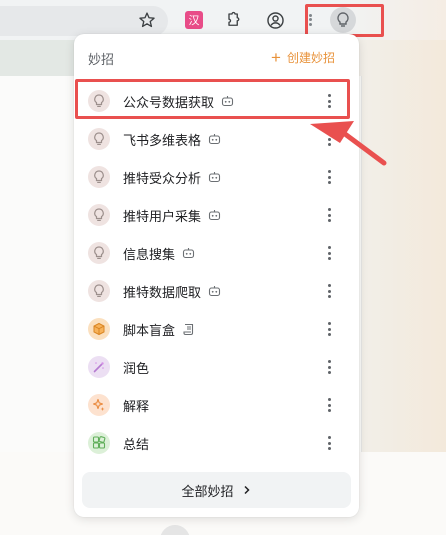  Describe the element at coordinates (188, 329) in the screenshot. I see `scroll-icon` at that location.